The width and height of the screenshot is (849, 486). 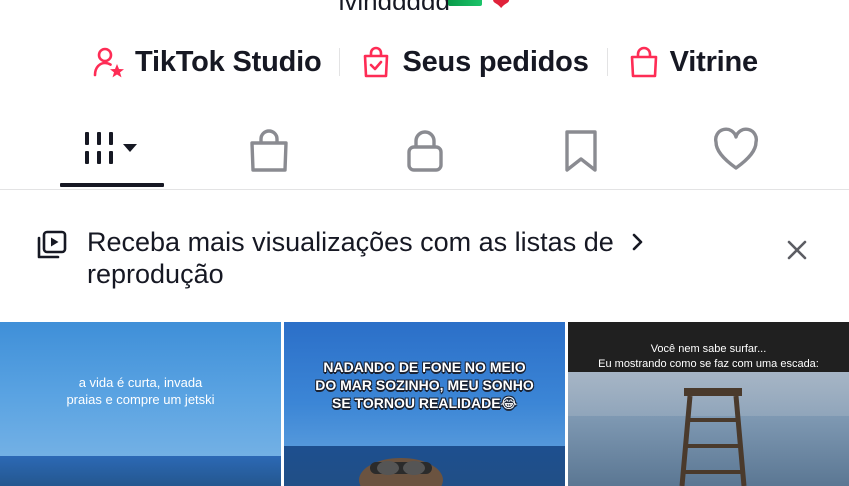 What do you see at coordinates (495, 61) in the screenshot?
I see `orders-label: Seus pedidos` at bounding box center [495, 61].